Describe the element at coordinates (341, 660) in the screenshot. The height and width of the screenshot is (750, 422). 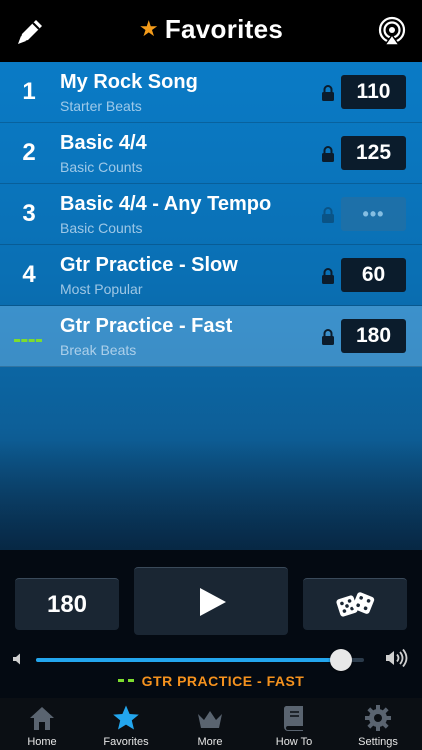
I see `volume-slider-thumb` at that location.